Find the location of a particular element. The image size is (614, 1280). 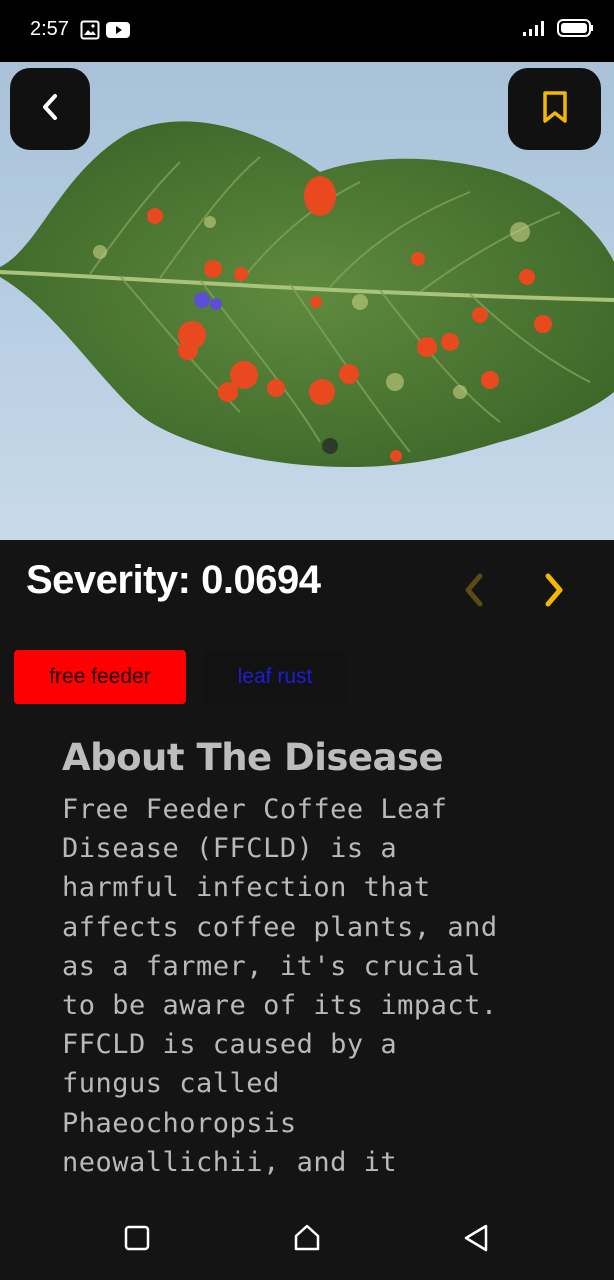

signal-icon is located at coordinates (534, 30).